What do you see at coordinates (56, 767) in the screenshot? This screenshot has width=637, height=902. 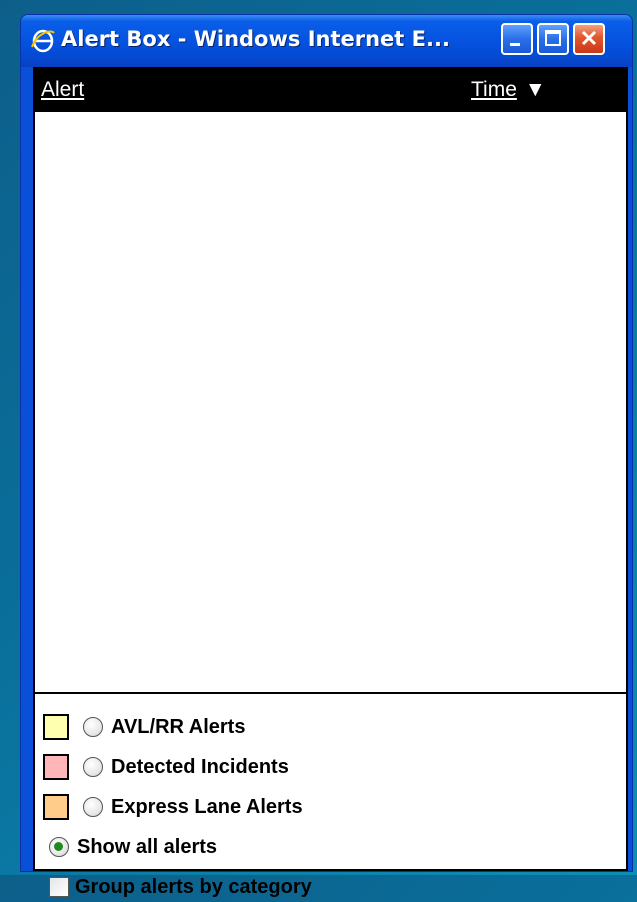 I see `incidents-color-swatch` at bounding box center [56, 767].